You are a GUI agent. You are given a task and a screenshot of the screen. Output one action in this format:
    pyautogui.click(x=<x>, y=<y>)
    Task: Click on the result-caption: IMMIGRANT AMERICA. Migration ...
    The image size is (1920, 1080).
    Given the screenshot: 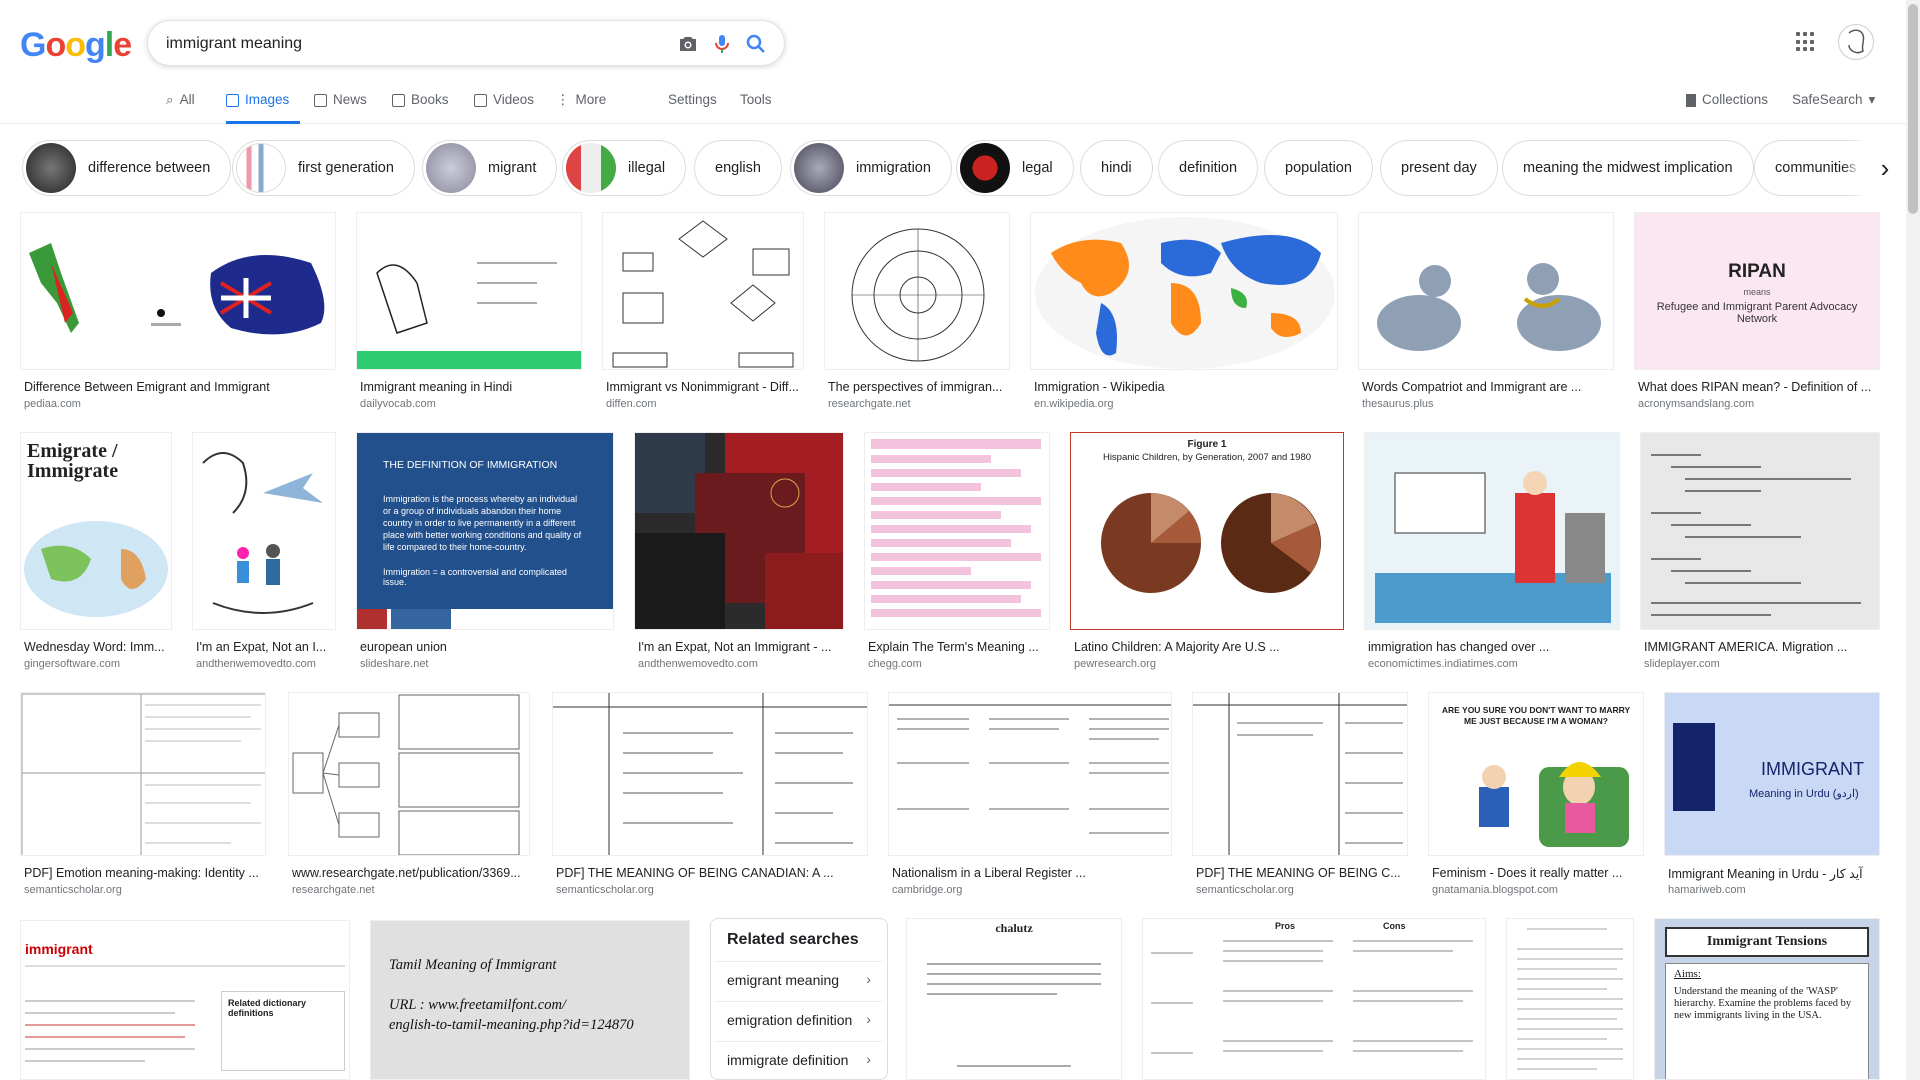 What is the action you would take?
    pyautogui.click(x=1764, y=647)
    